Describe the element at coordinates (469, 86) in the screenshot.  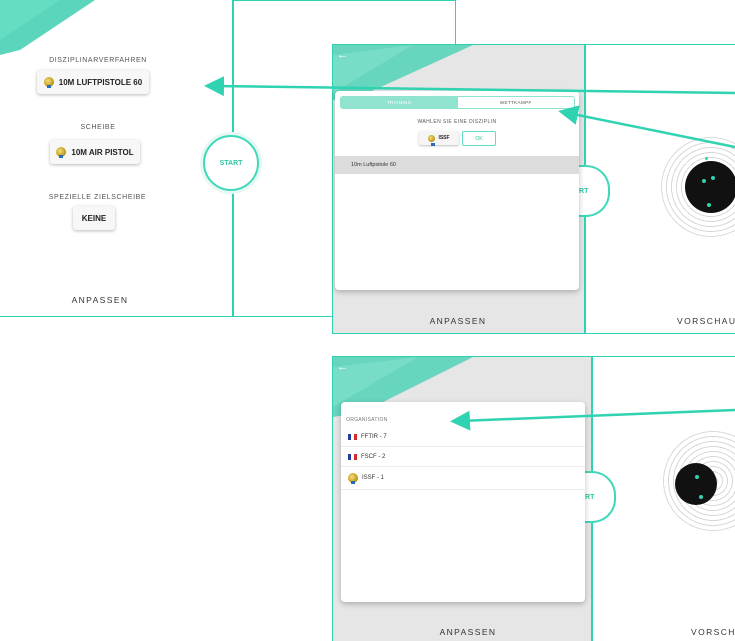
I see `annotation-arrow-discipline` at that location.